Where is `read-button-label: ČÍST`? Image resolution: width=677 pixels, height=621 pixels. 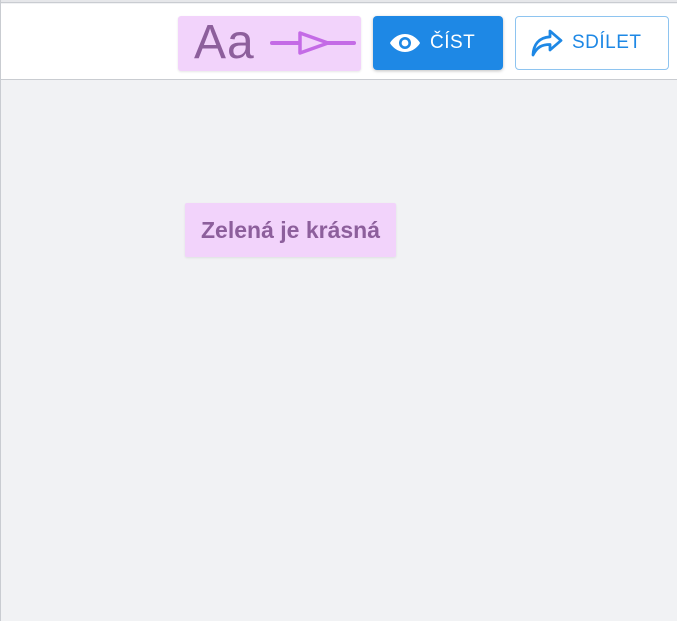 read-button-label: ČÍST is located at coordinates (453, 42).